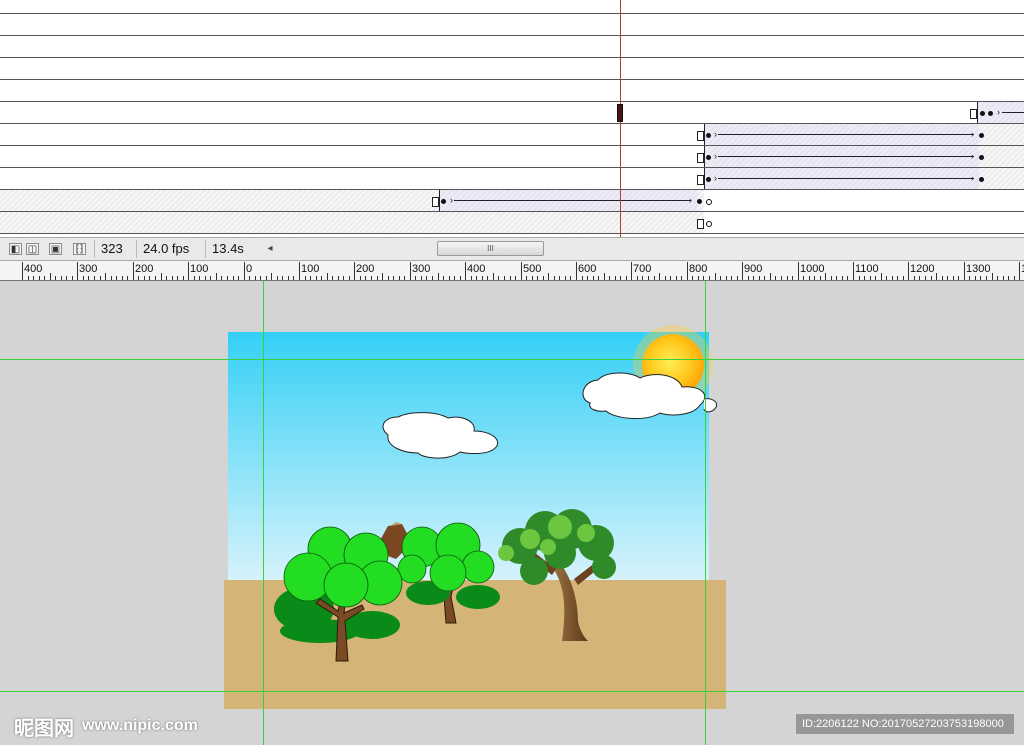  Describe the element at coordinates (532, 269) in the screenshot. I see `ruler-label: 500` at that location.